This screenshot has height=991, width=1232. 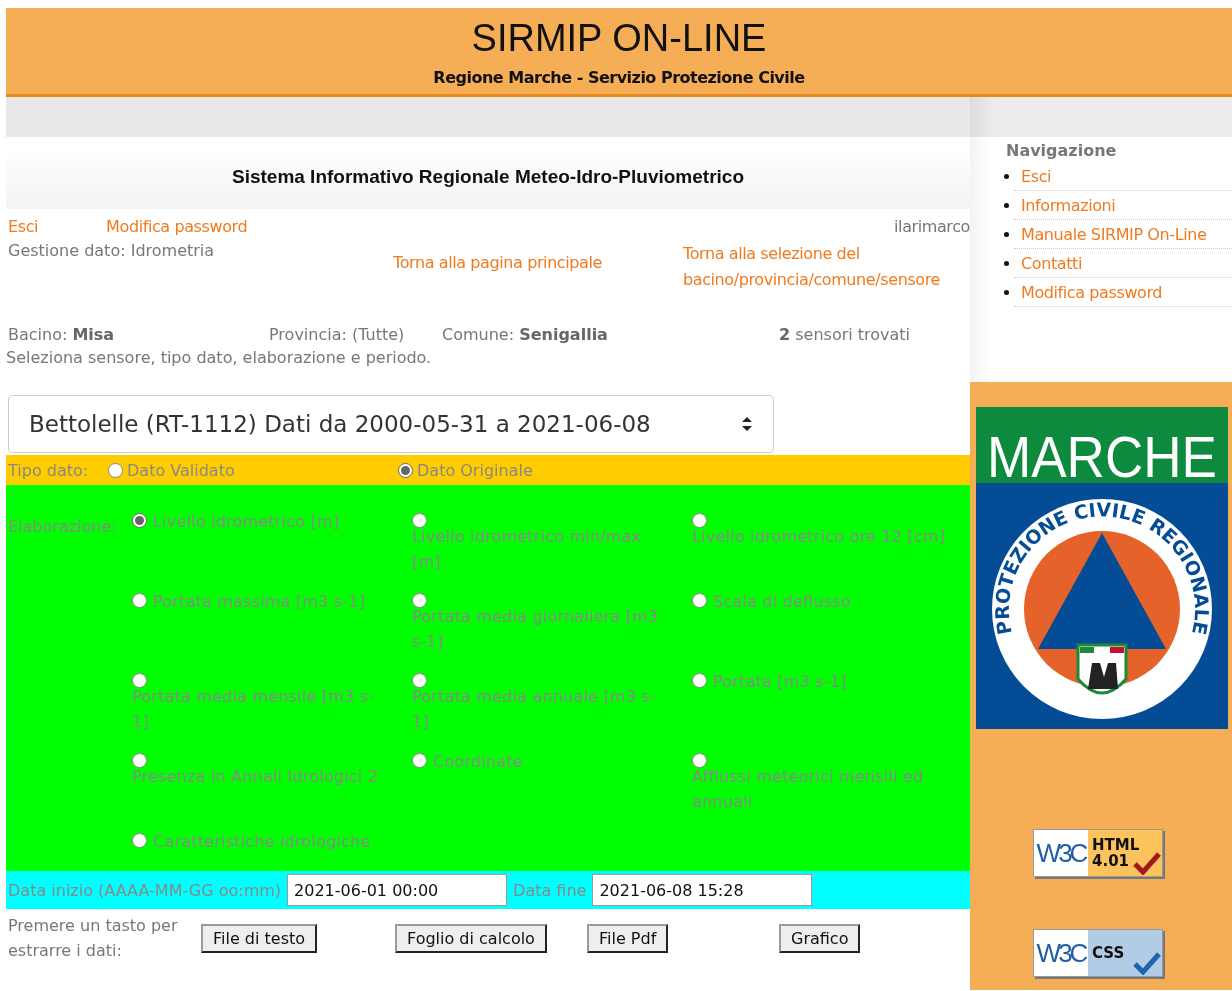 What do you see at coordinates (534, 709) in the screenshot?
I see `option-label: Portata media annuale [m3 s-1]` at bounding box center [534, 709].